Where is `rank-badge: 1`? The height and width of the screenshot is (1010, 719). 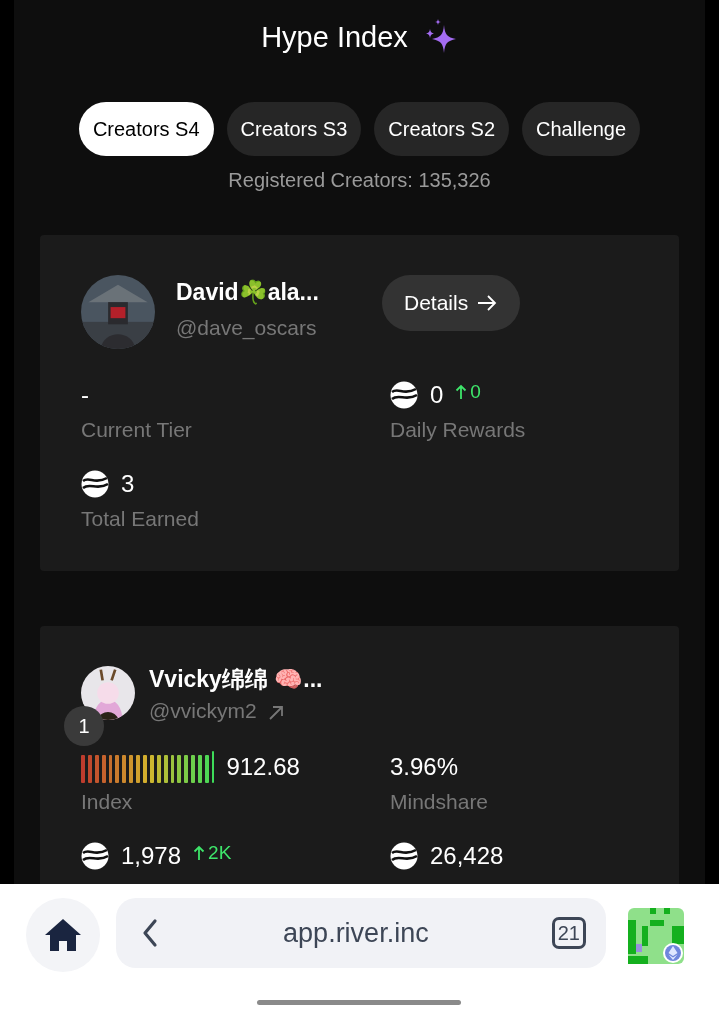 rank-badge: 1 is located at coordinates (84, 726).